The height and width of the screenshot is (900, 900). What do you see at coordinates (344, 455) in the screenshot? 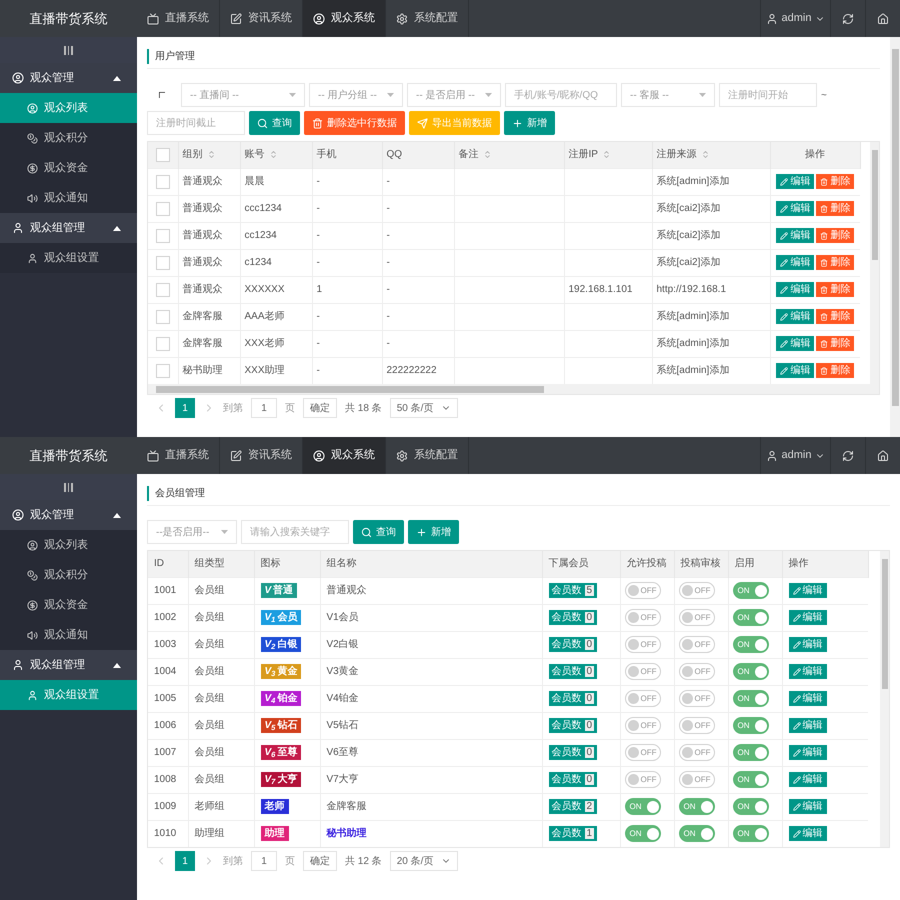
I see `nav-tab: 观众系统` at bounding box center [344, 455].